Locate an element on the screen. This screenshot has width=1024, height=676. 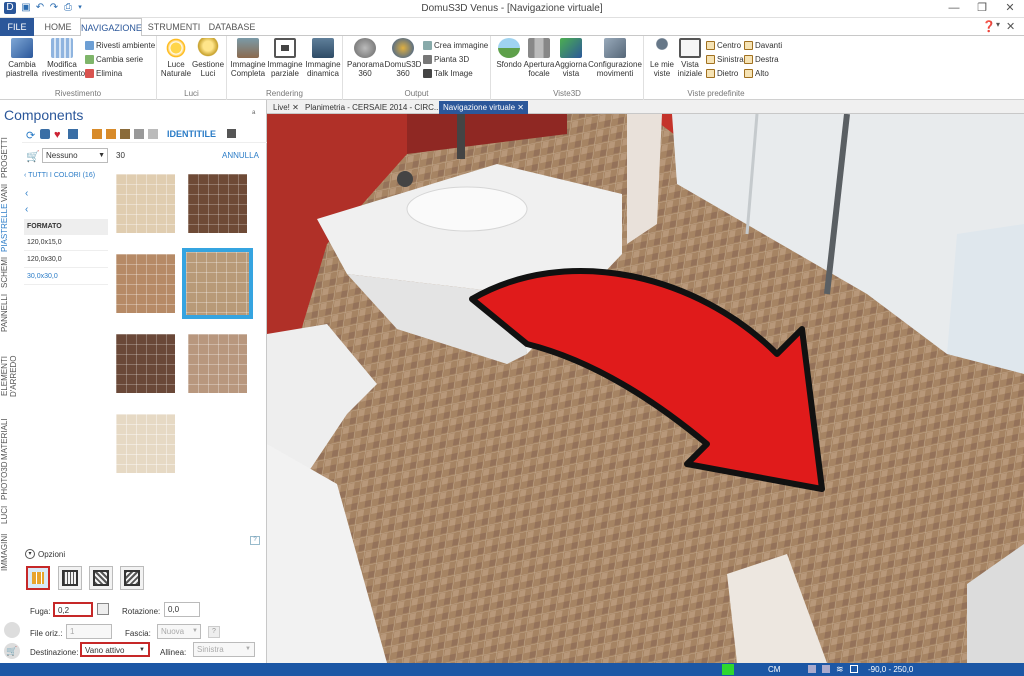
vtab-schemi: SCHEMI is located at coordinates (10, 272).